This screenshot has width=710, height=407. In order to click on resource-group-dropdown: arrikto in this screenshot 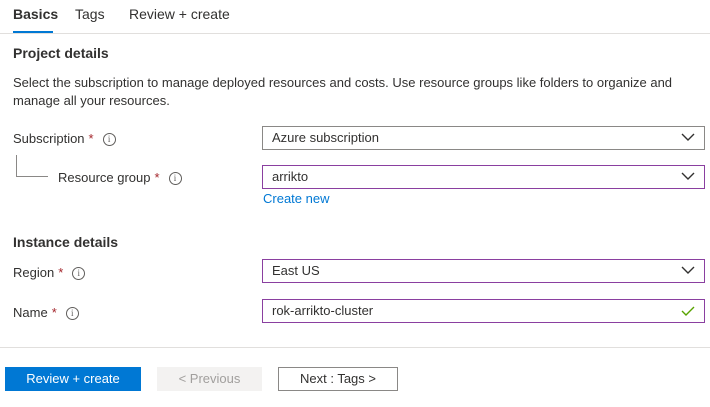, I will do `click(483, 177)`.